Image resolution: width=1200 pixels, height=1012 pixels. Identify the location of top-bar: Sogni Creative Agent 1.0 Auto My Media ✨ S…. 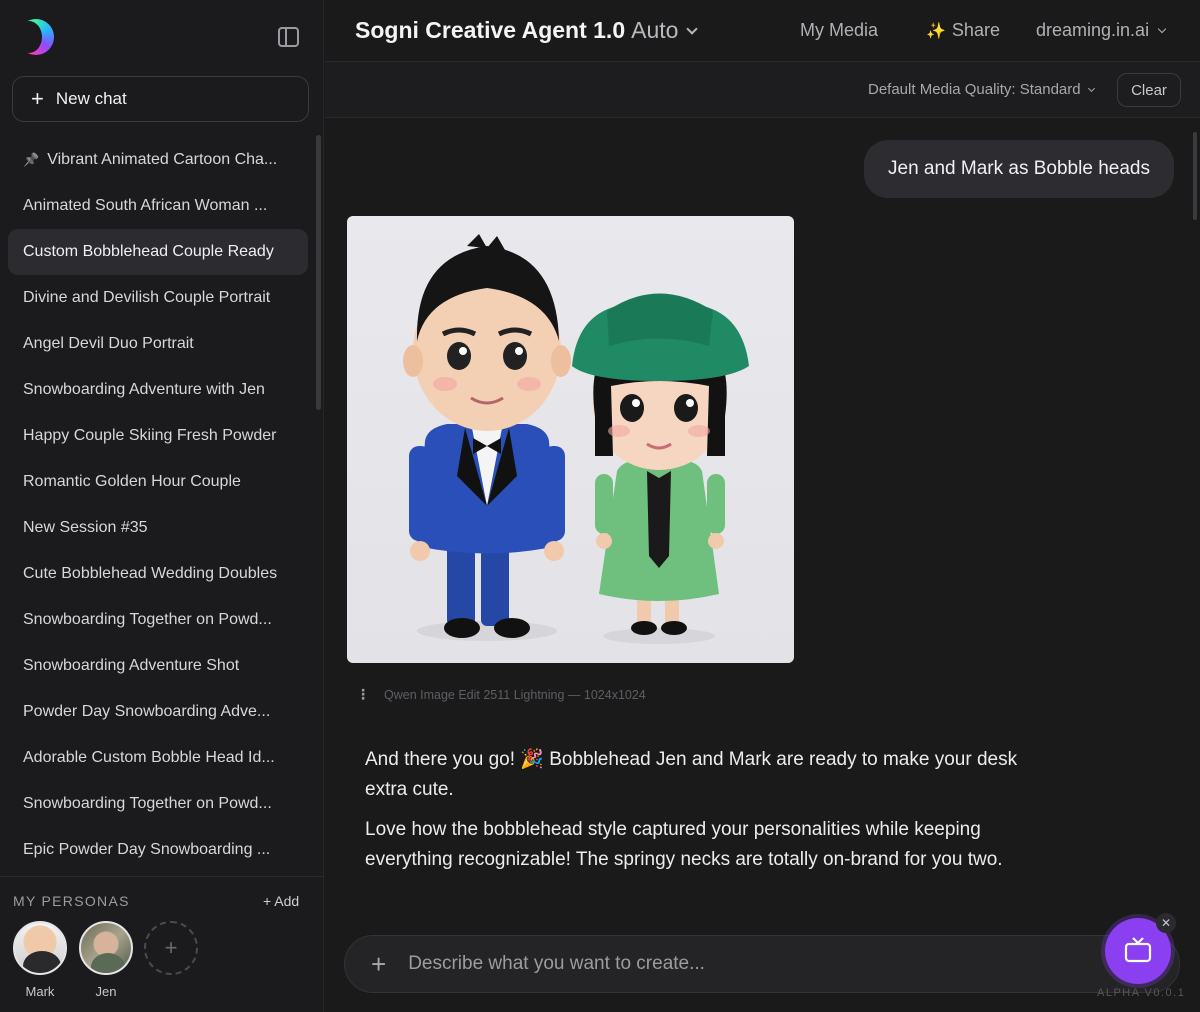
(762, 31).